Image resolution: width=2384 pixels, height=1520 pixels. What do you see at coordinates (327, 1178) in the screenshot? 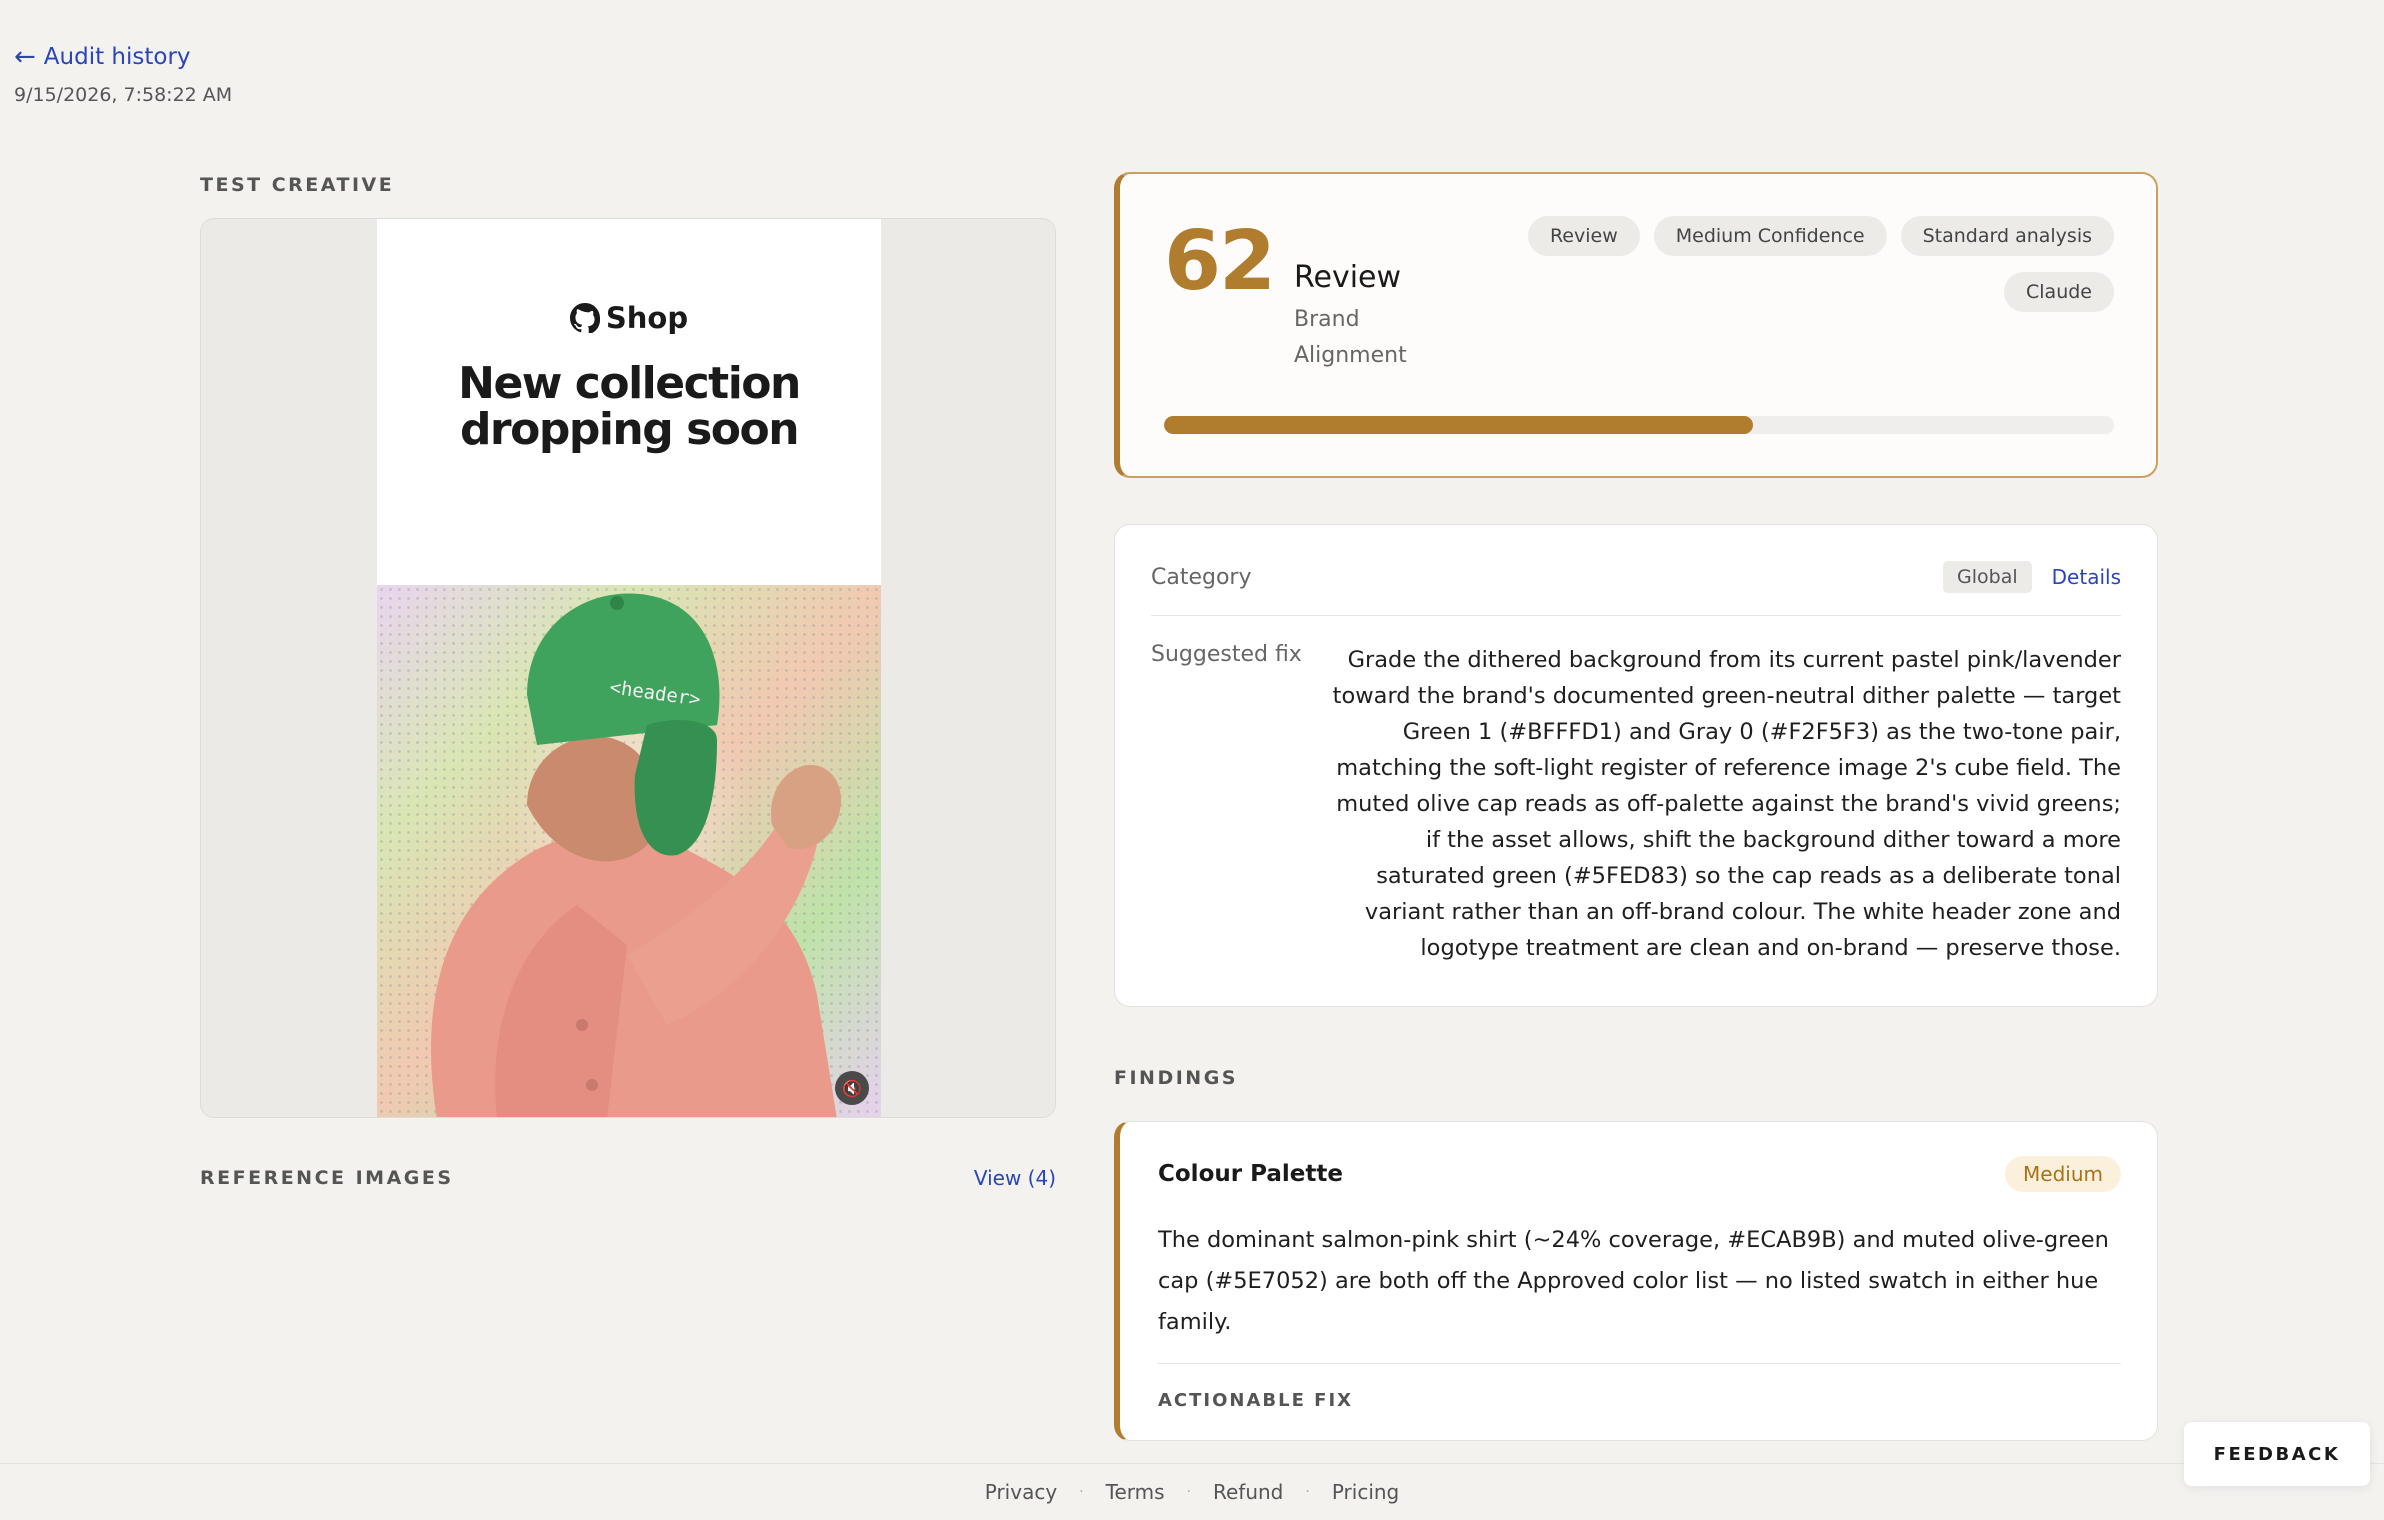
I see `reference-images-label: REFERENCE IMAGES` at bounding box center [327, 1178].